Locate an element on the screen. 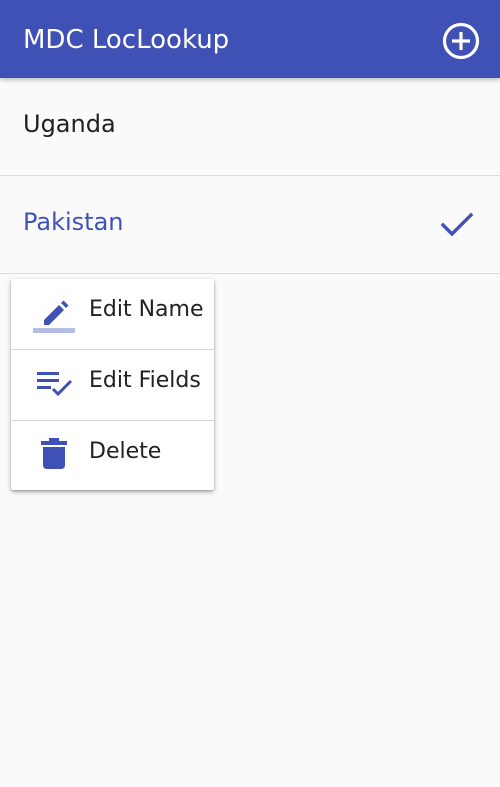 The image size is (500, 787). menu-item-edit-fields: Edit Fields is located at coordinates (112, 385).